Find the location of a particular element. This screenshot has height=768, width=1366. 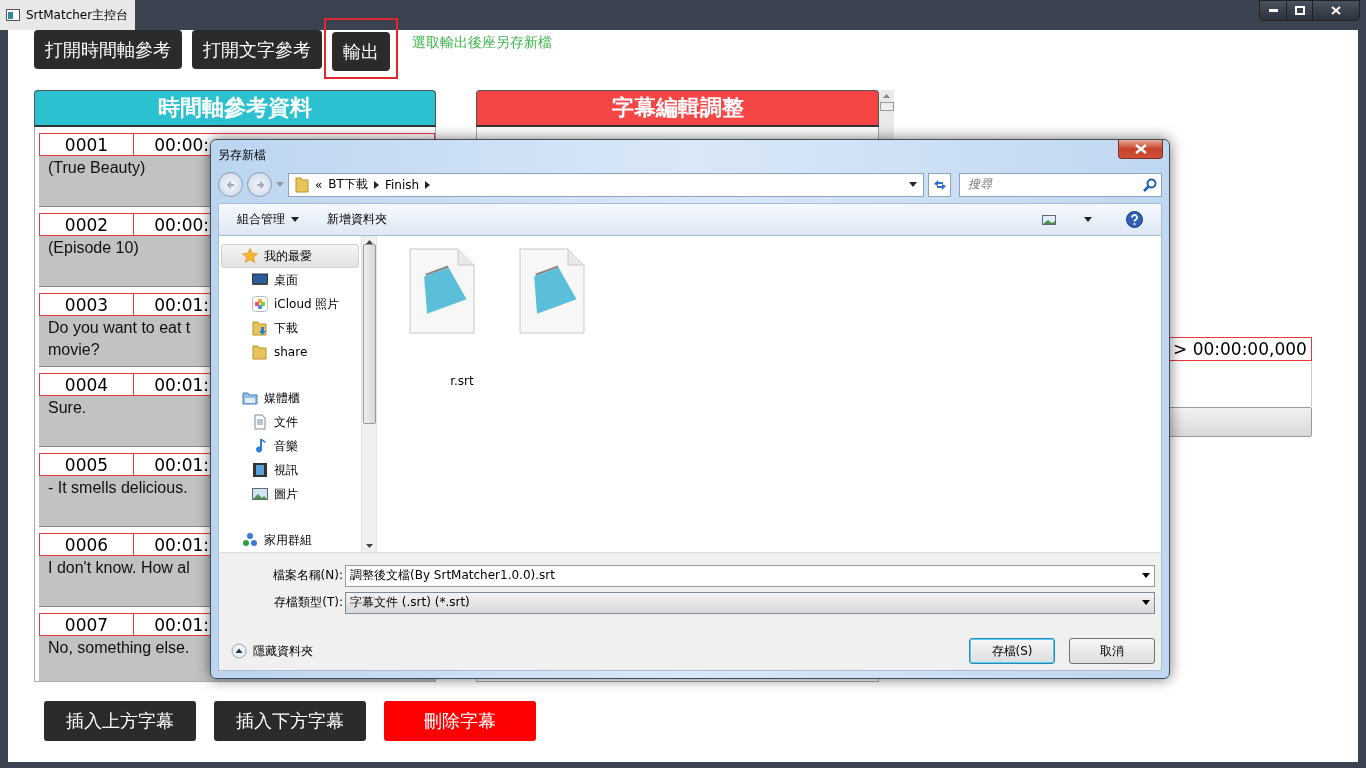

hint-text: 選取輸出後座另存新檔 is located at coordinates (482, 43).